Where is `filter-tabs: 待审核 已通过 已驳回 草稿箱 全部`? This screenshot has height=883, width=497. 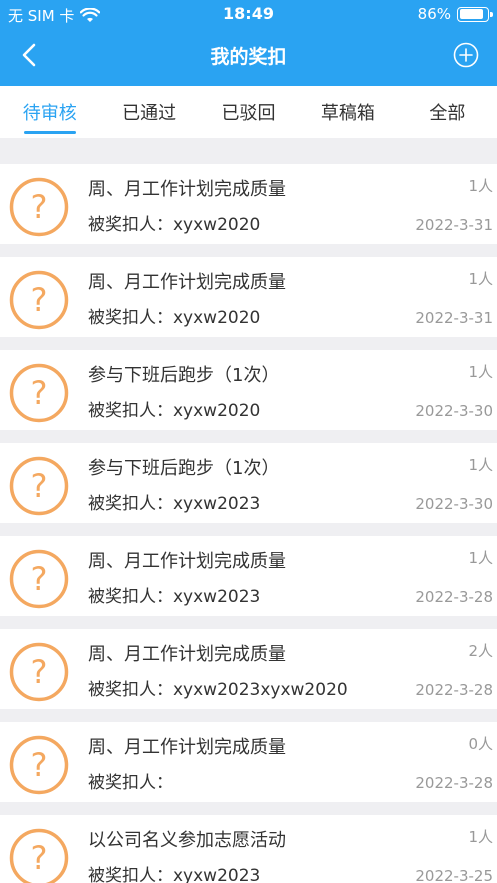 filter-tabs: 待审核 已通过 已驳回 草稿箱 全部 is located at coordinates (248, 112).